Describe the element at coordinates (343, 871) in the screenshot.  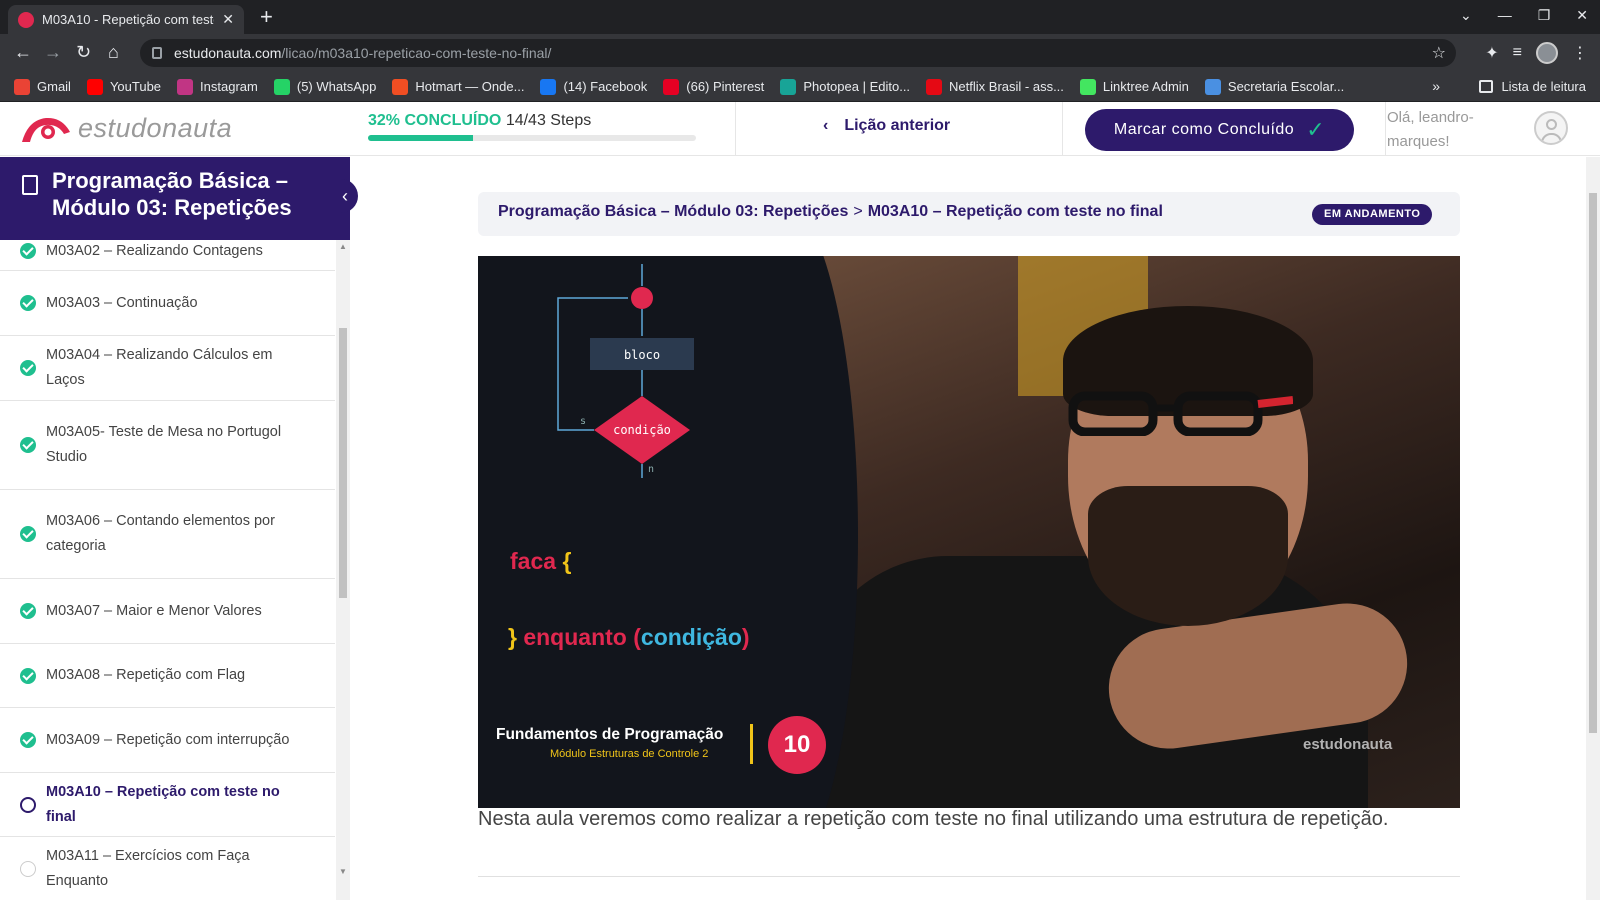
I see `scroll-down-icon: ▼` at that location.